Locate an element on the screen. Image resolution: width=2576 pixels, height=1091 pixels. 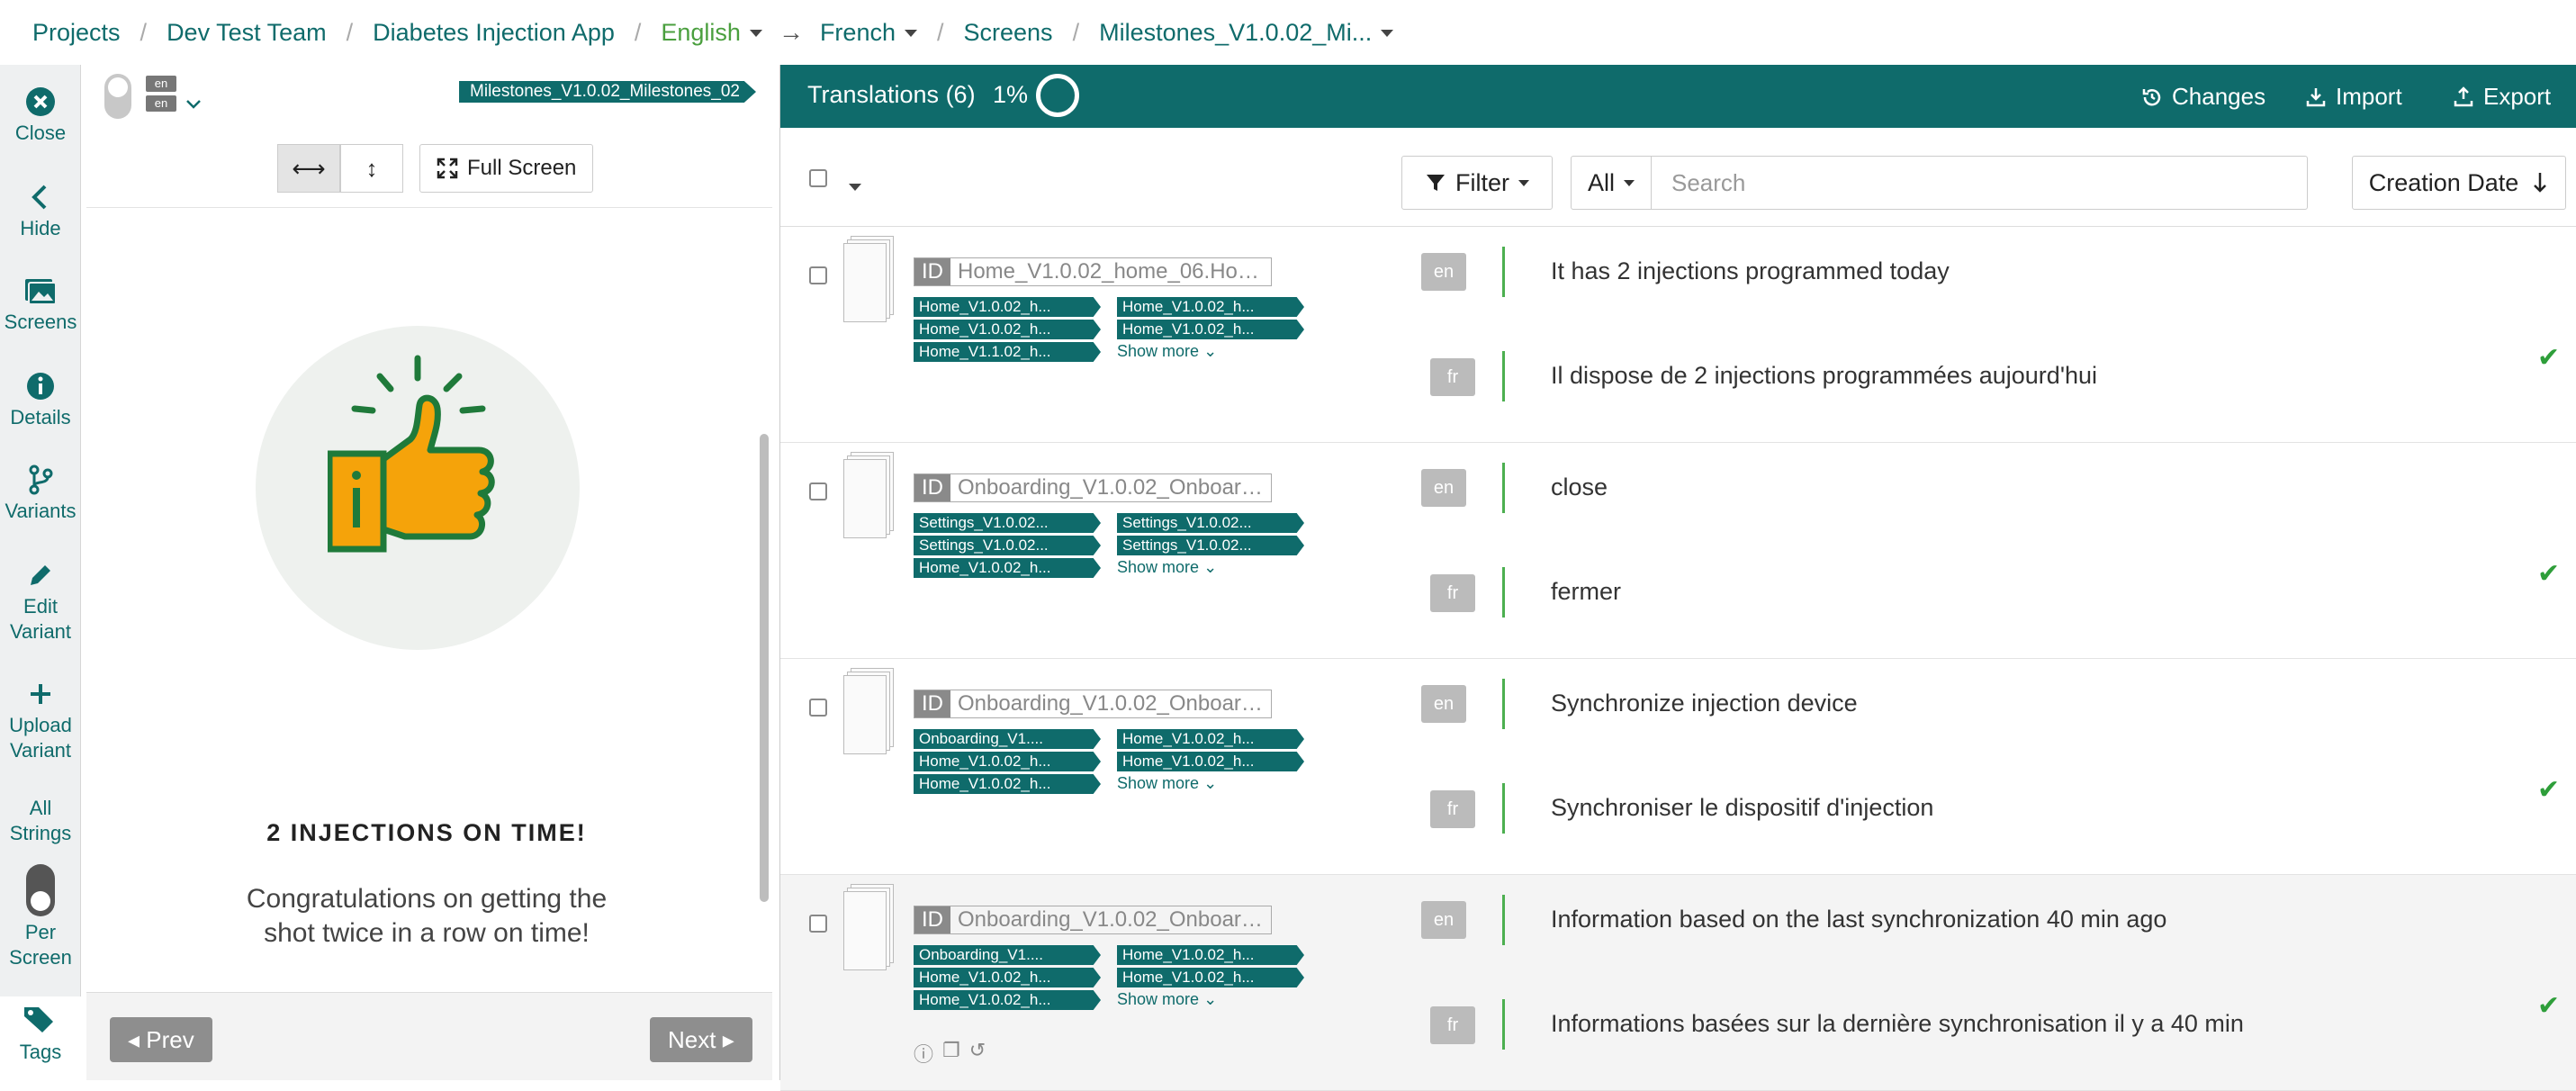
import-button: Import is located at coordinates (2353, 97).